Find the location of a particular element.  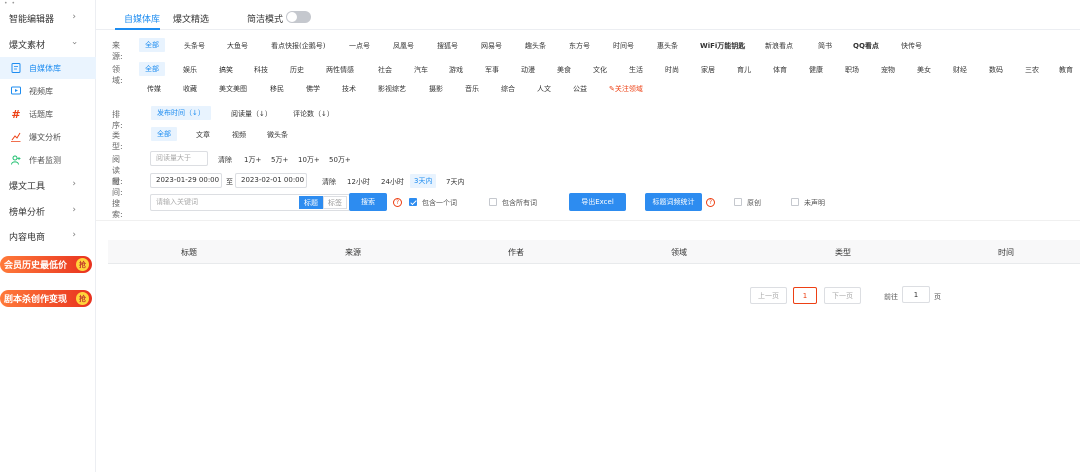

sidebar-item-hot-material: 爆文素材 › is located at coordinates (48, 44).